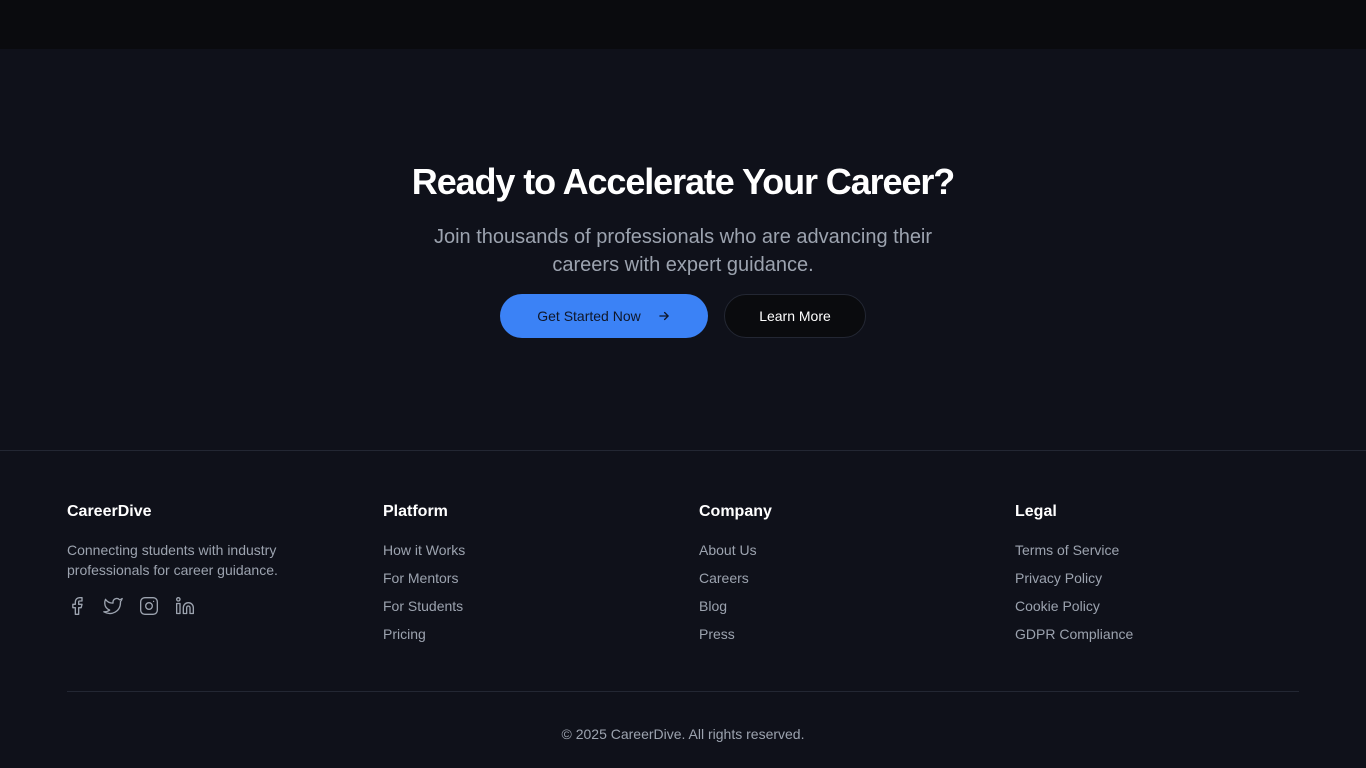 The image size is (1366, 768). I want to click on cta-title: Ready to Accelerate Your Career?, so click(683, 181).